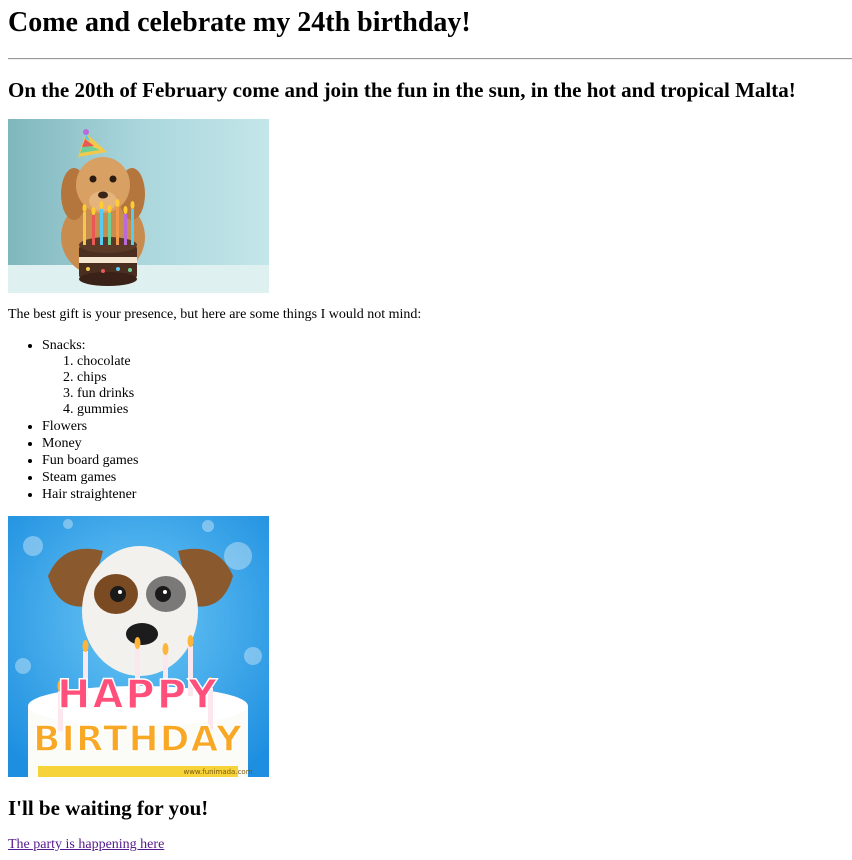 This screenshot has height=860, width=852. I want to click on list-item: Flowers, so click(90, 426).